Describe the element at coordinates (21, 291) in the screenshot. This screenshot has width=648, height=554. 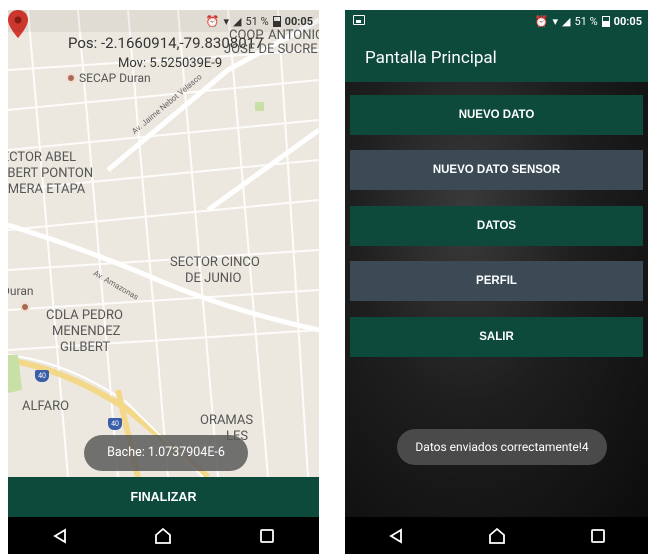
I see `map-label-duran: Duran` at that location.